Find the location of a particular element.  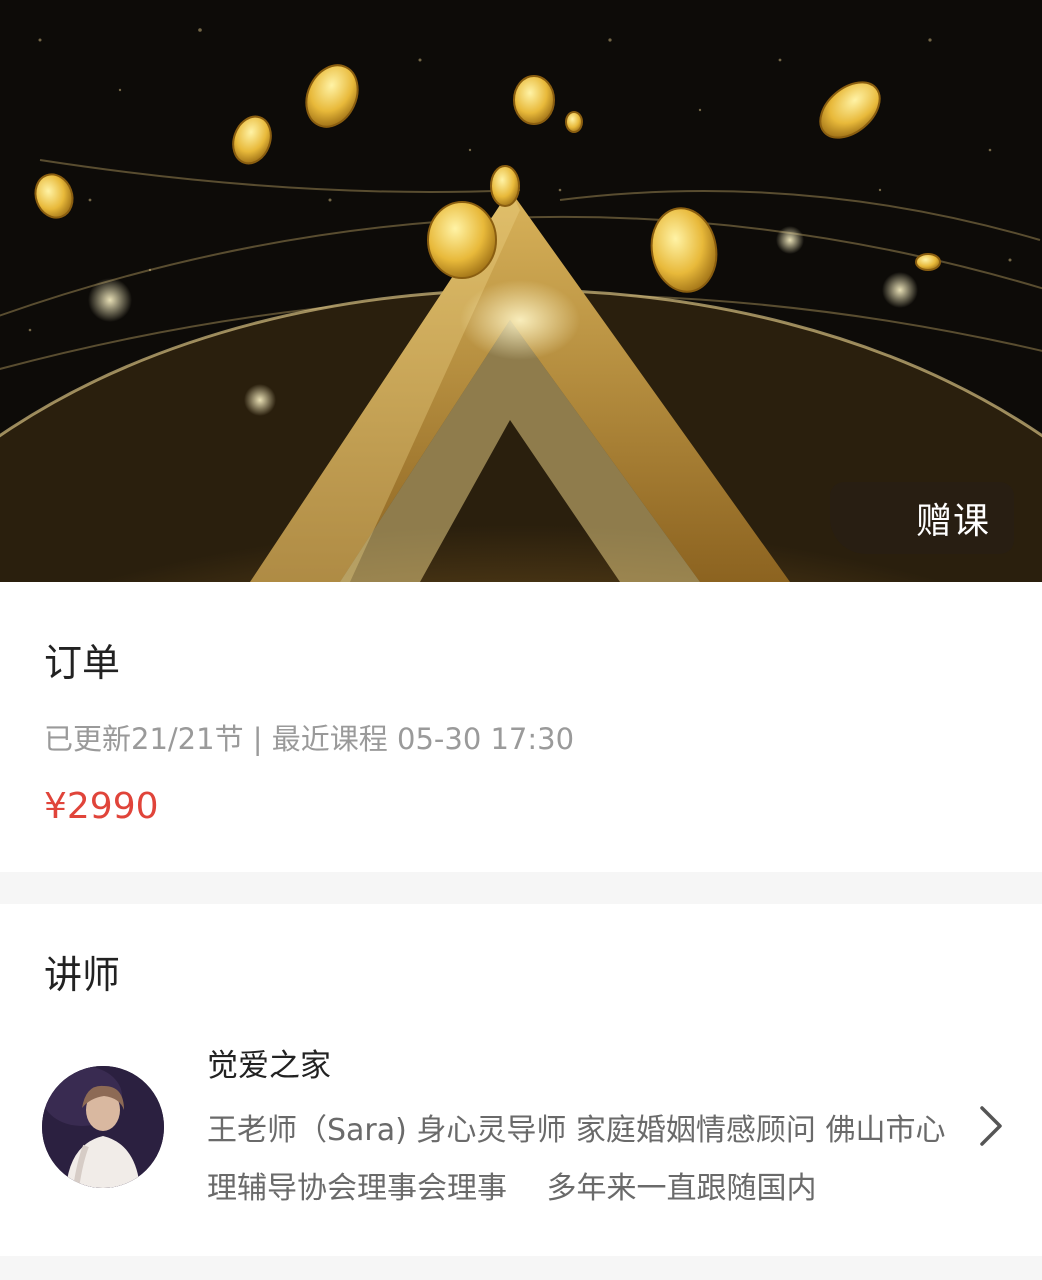

avatar-photo is located at coordinates (103, 1127).